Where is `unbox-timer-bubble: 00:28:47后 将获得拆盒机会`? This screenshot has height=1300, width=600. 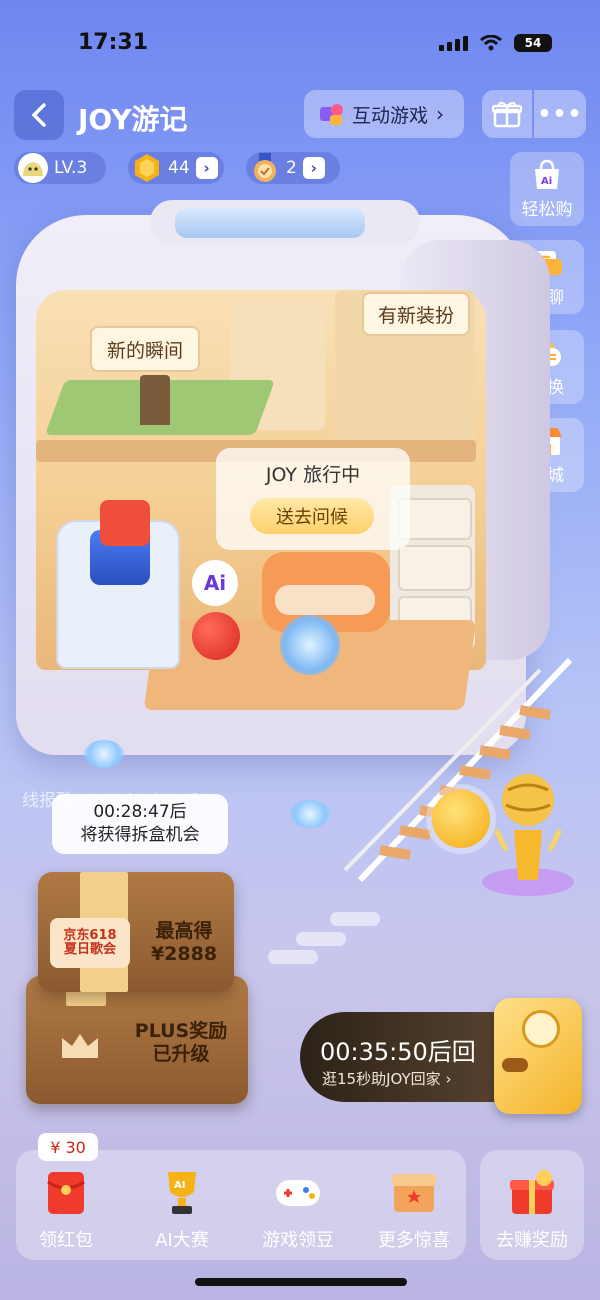 unbox-timer-bubble: 00:28:47后 将获得拆盒机会 is located at coordinates (140, 824).